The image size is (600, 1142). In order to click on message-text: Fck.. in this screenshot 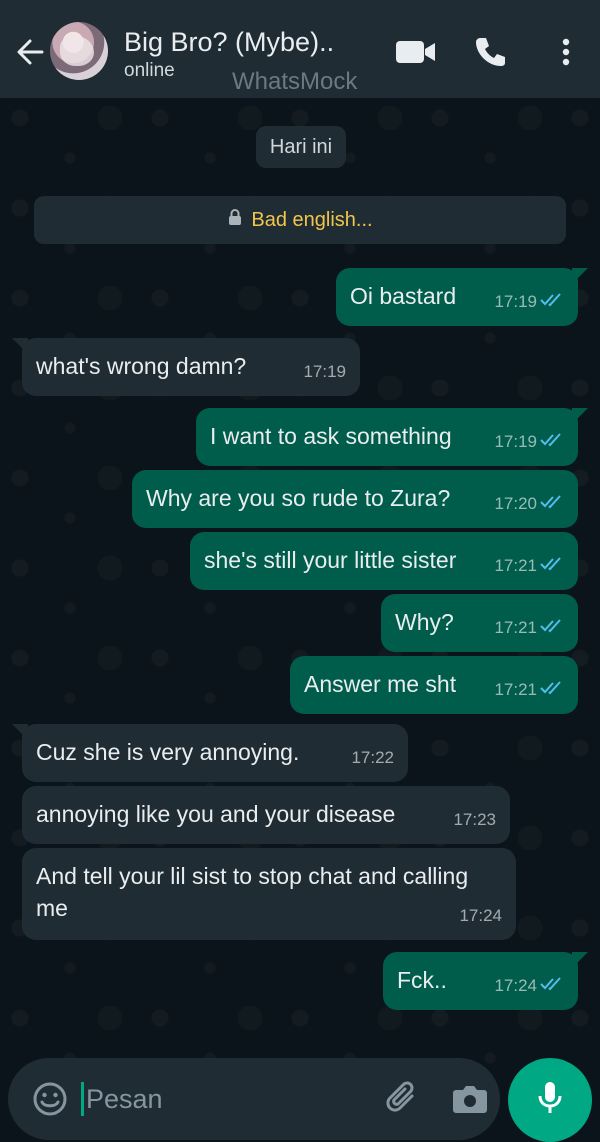, I will do `click(422, 980)`.